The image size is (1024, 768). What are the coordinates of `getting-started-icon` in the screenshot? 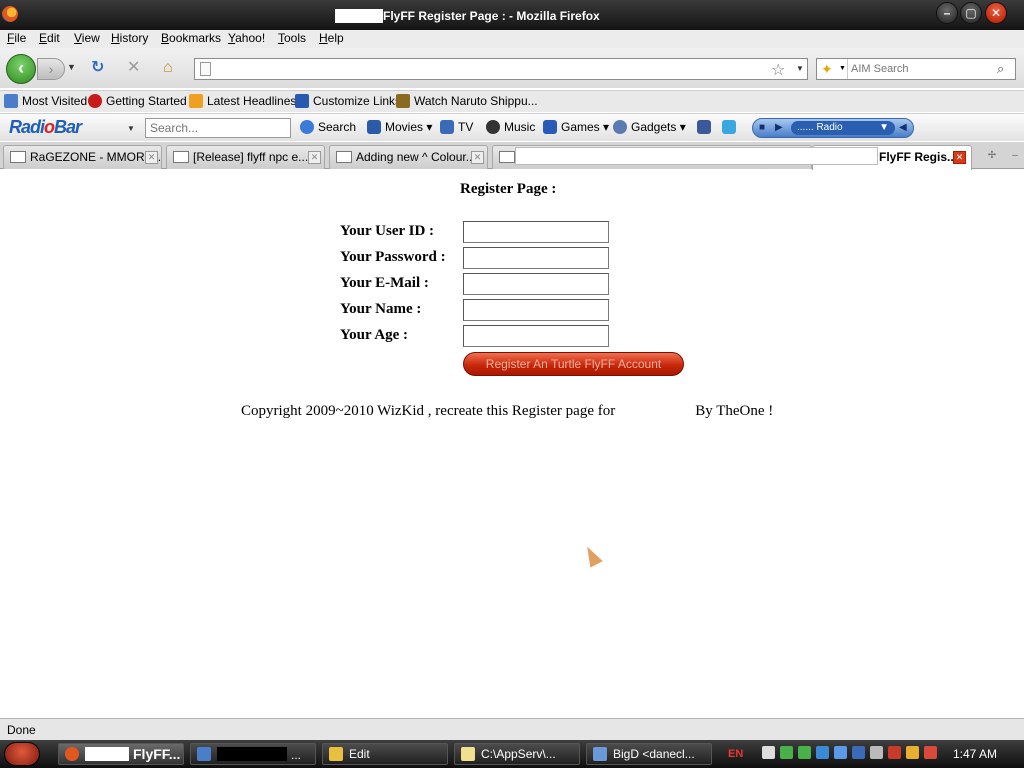 It's located at (95, 101).